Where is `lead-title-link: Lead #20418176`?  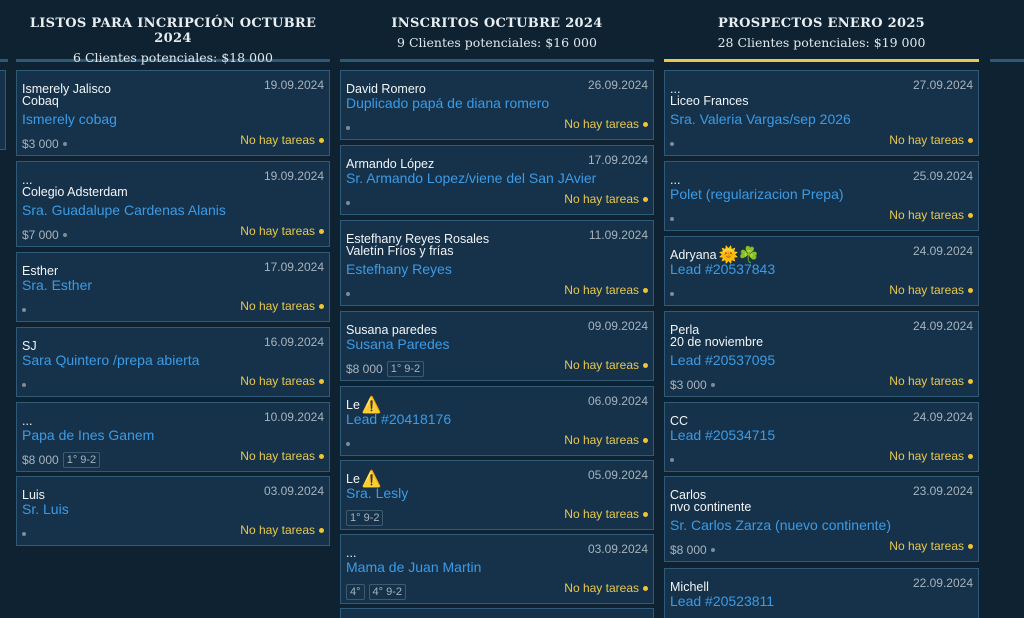
lead-title-link: Lead #20418176 is located at coordinates (497, 419).